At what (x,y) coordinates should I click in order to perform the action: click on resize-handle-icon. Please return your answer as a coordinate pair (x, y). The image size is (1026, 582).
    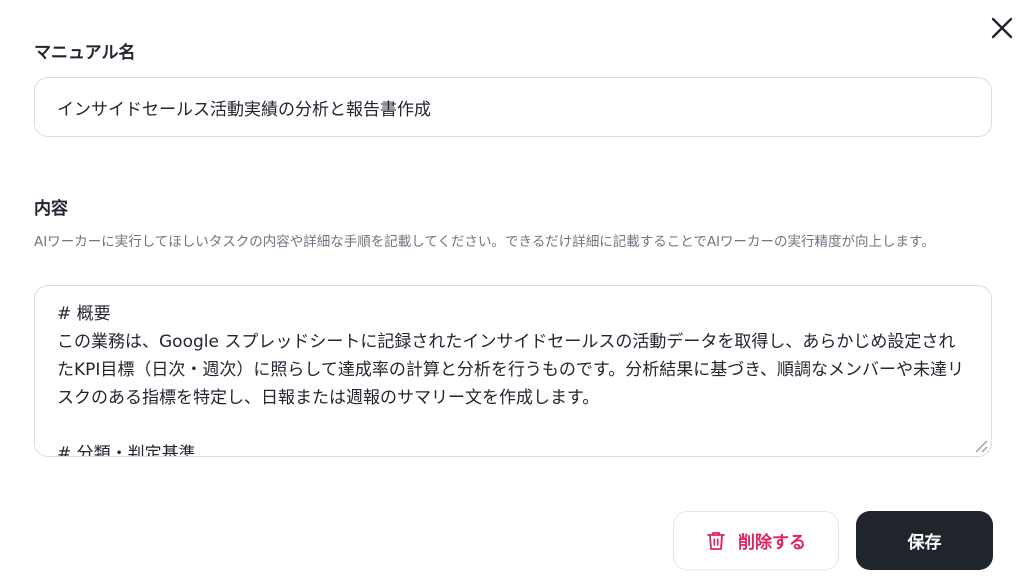
    Looking at the image, I should click on (981, 446).